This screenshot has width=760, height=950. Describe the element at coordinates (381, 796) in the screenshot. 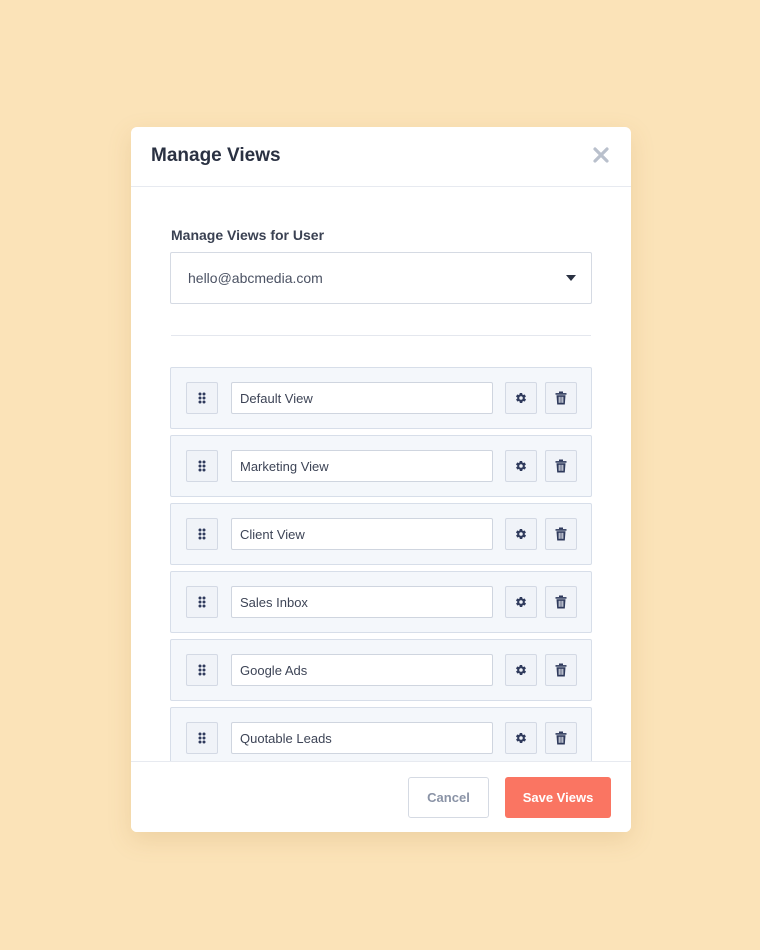

I see `modal-footer: Cancel Save Views` at that location.